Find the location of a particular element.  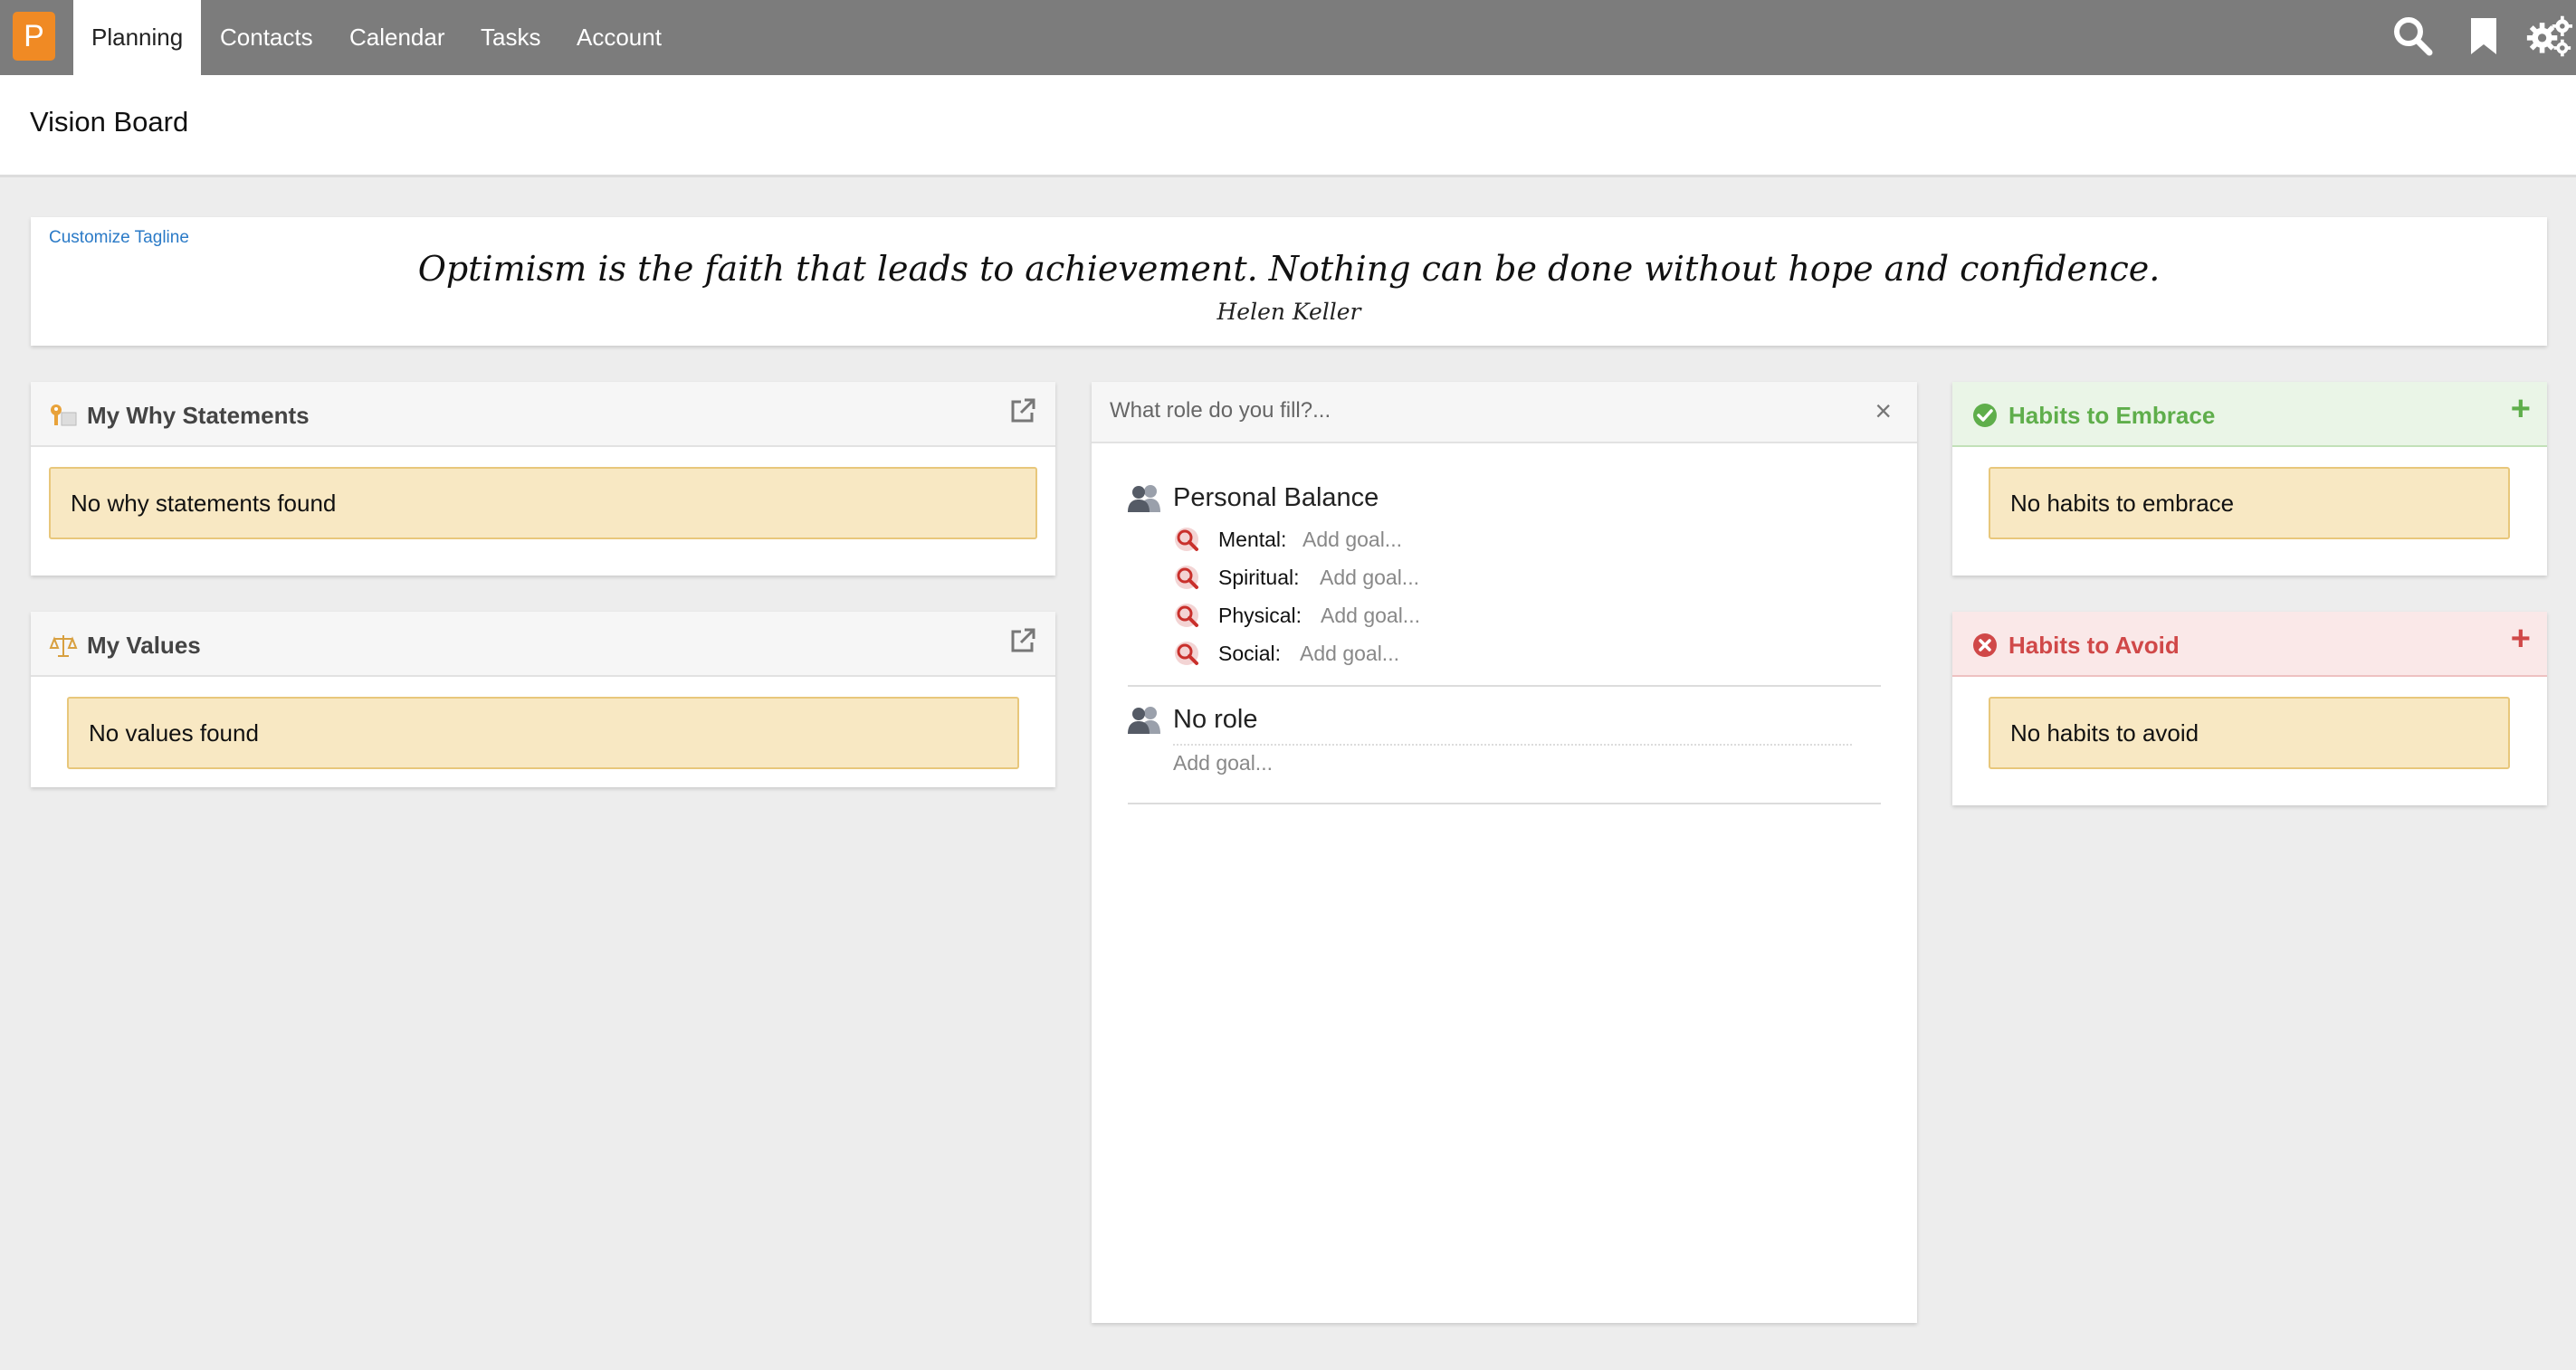

roles-header: What role do you fill?... × is located at coordinates (1504, 412).